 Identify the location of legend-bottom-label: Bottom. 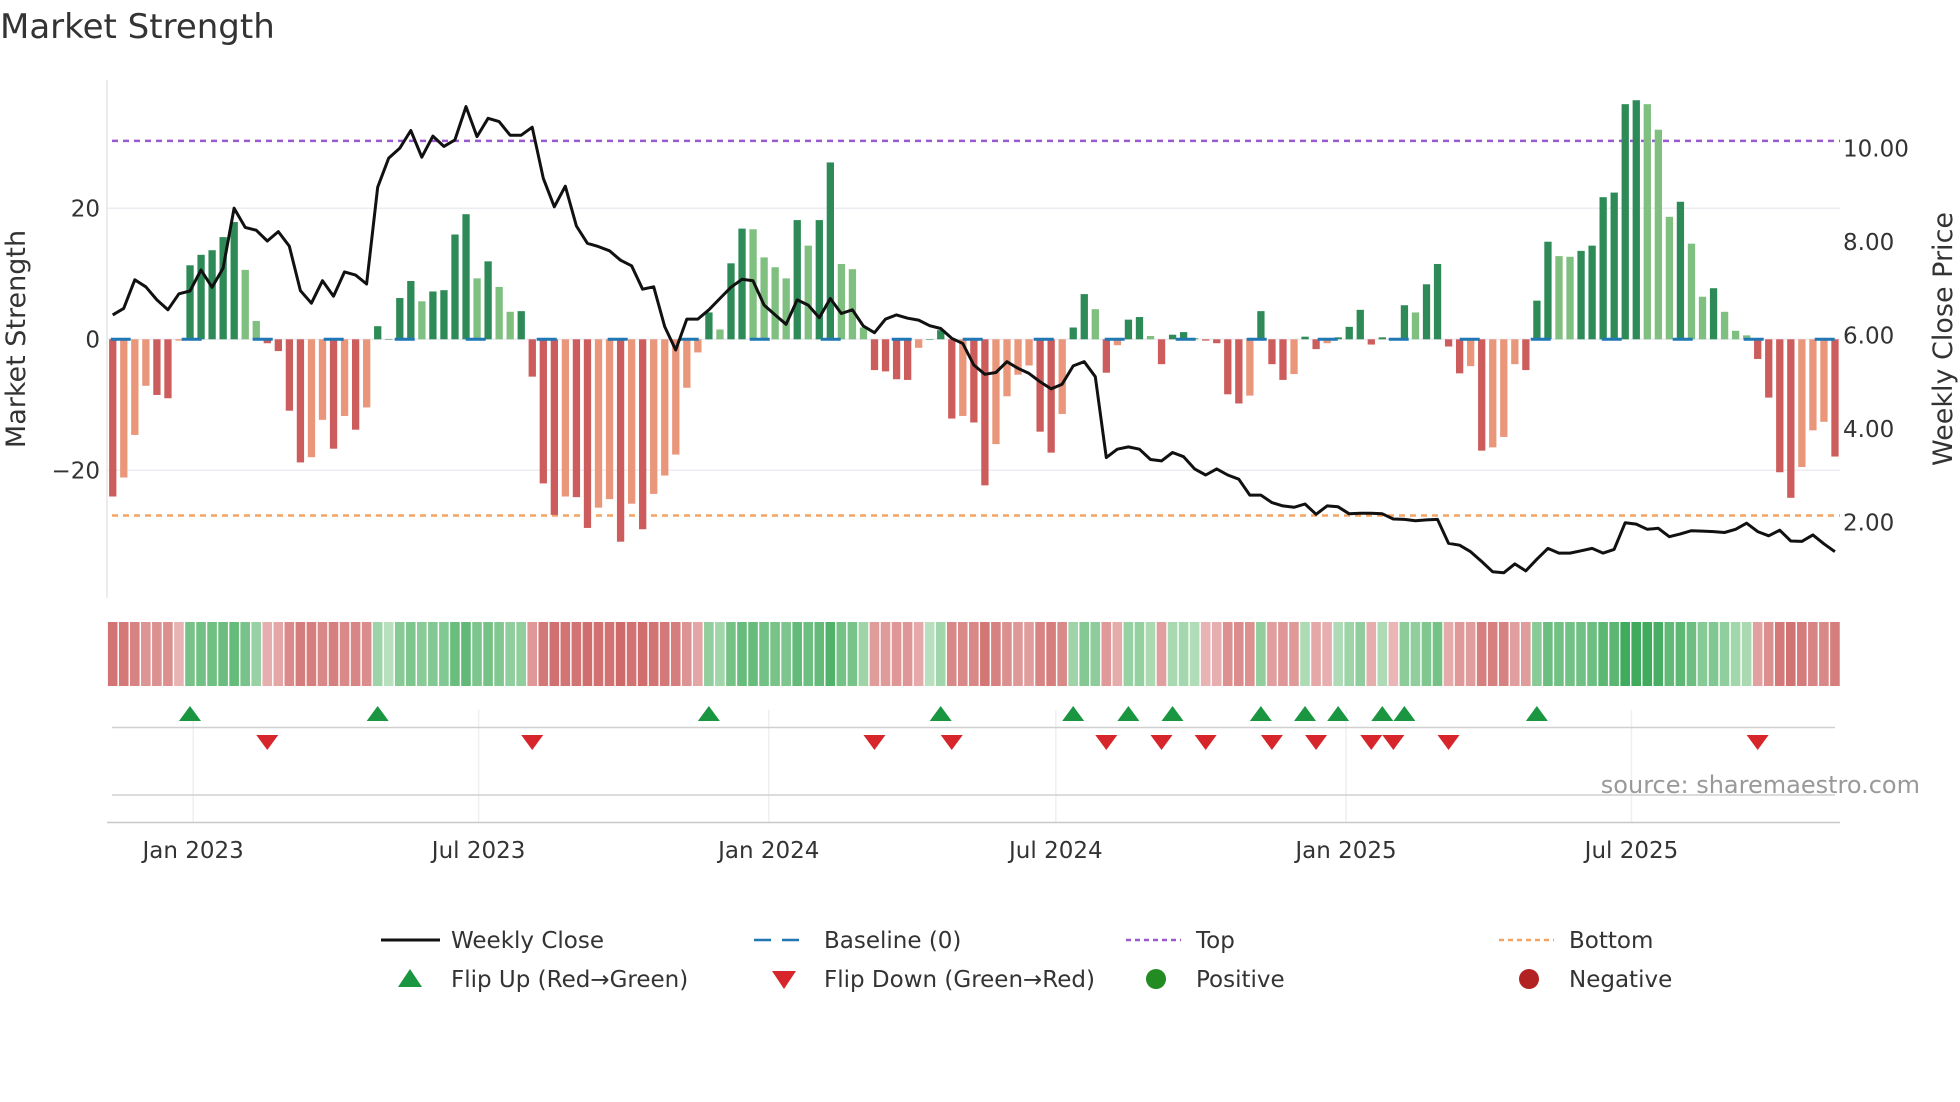
(1611, 941).